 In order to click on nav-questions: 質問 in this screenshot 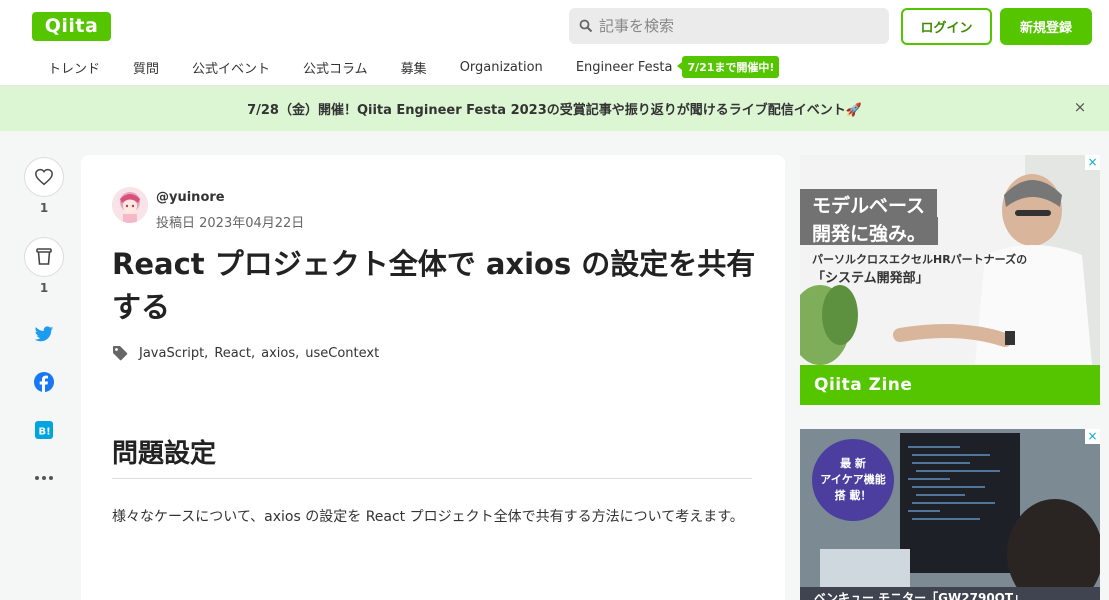, I will do `click(146, 67)`.